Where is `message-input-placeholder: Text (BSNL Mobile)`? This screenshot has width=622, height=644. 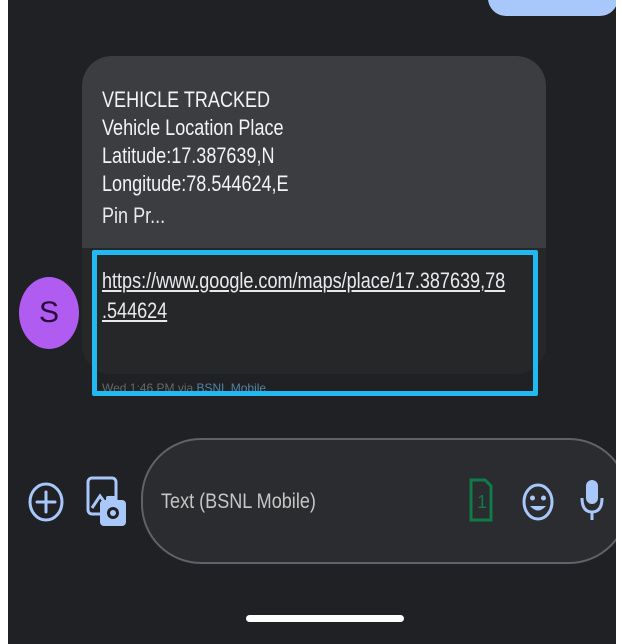 message-input-placeholder: Text (BSNL Mobile) is located at coordinates (238, 501).